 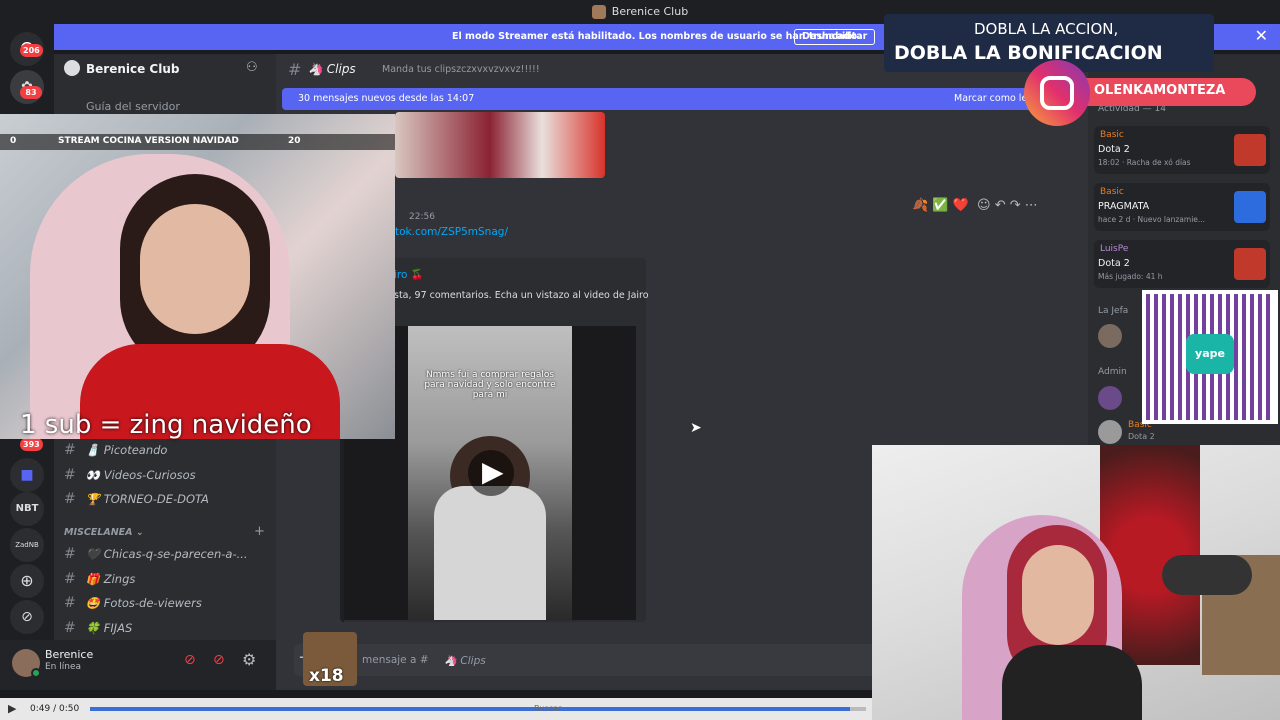 What do you see at coordinates (940, 205) in the screenshot?
I see `reaction-check: ✅` at bounding box center [940, 205].